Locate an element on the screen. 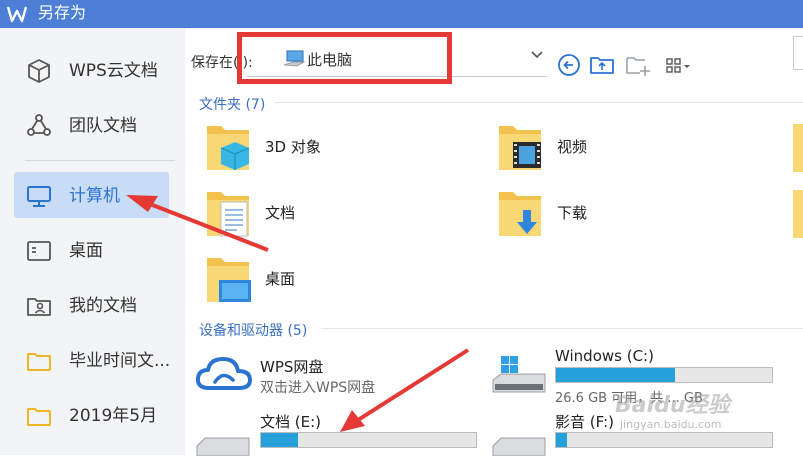  sidebar-item-label: 2019年5月 is located at coordinates (113, 416).